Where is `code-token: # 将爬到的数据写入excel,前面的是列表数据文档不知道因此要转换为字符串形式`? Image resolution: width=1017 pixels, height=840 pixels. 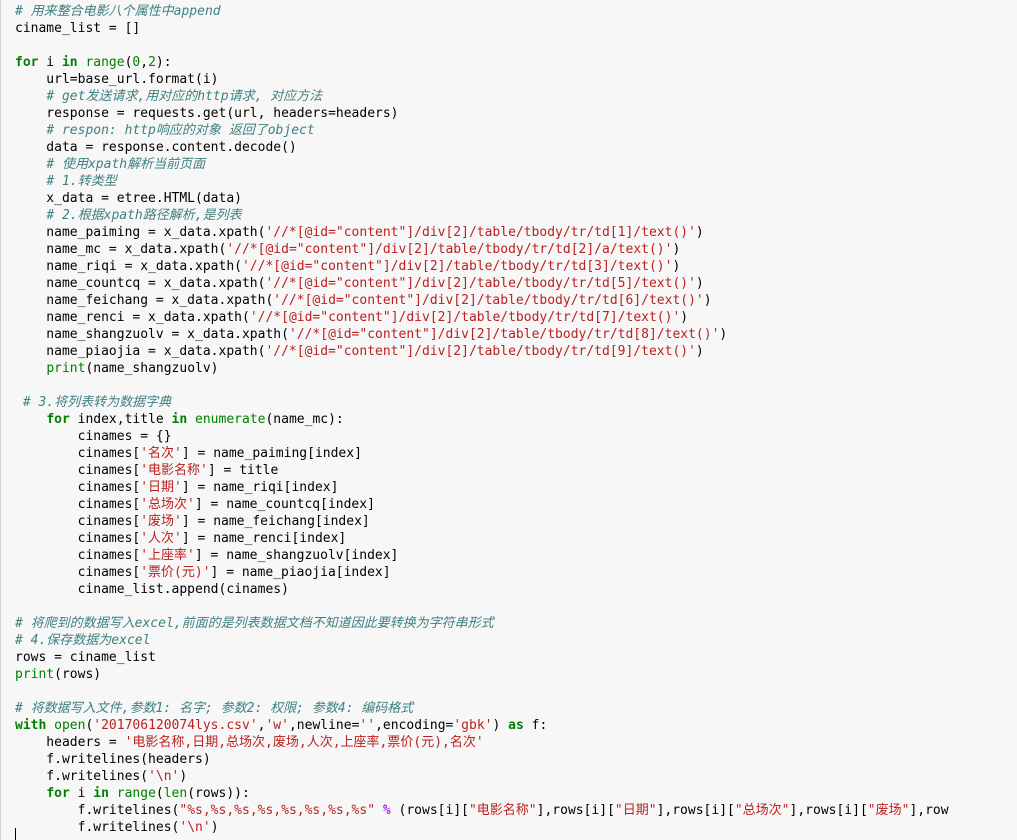 code-token: # 将爬到的数据写入excel,前面的是列表数据文档不知道因此要转换为字符串形式 is located at coordinates (254, 623).